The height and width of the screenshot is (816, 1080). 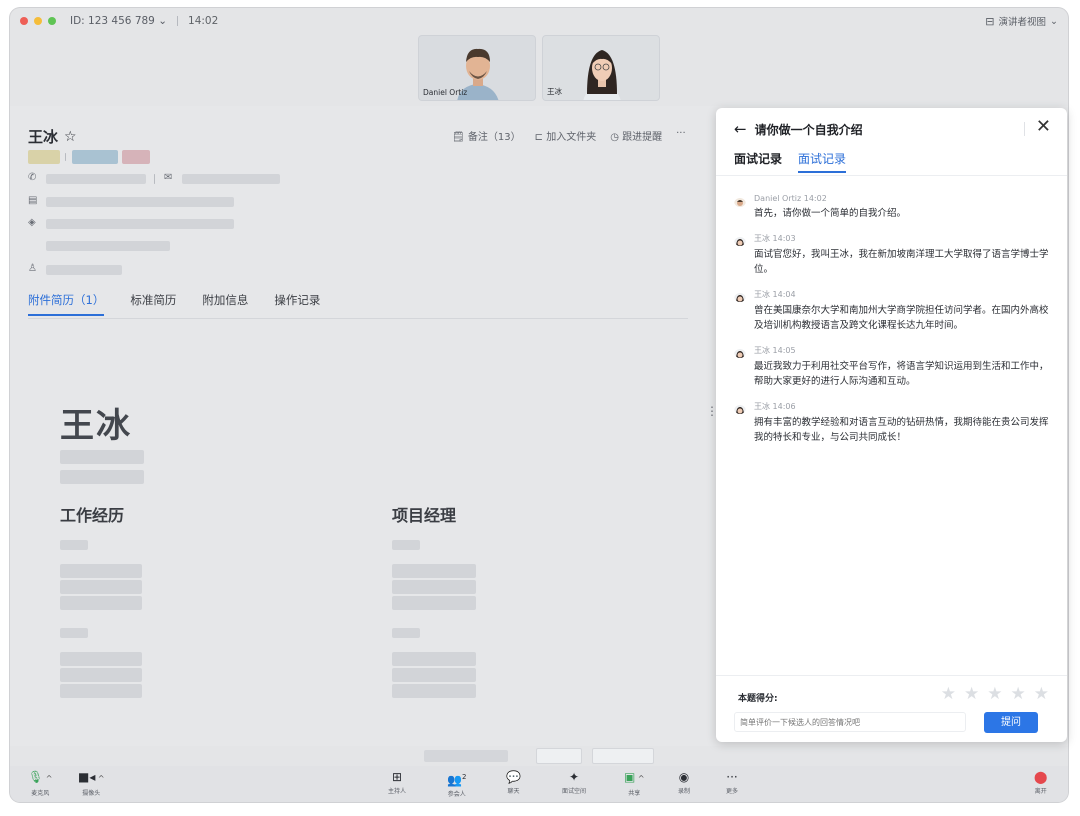 What do you see at coordinates (681, 135) in the screenshot?
I see `more-button: ···` at bounding box center [681, 135].